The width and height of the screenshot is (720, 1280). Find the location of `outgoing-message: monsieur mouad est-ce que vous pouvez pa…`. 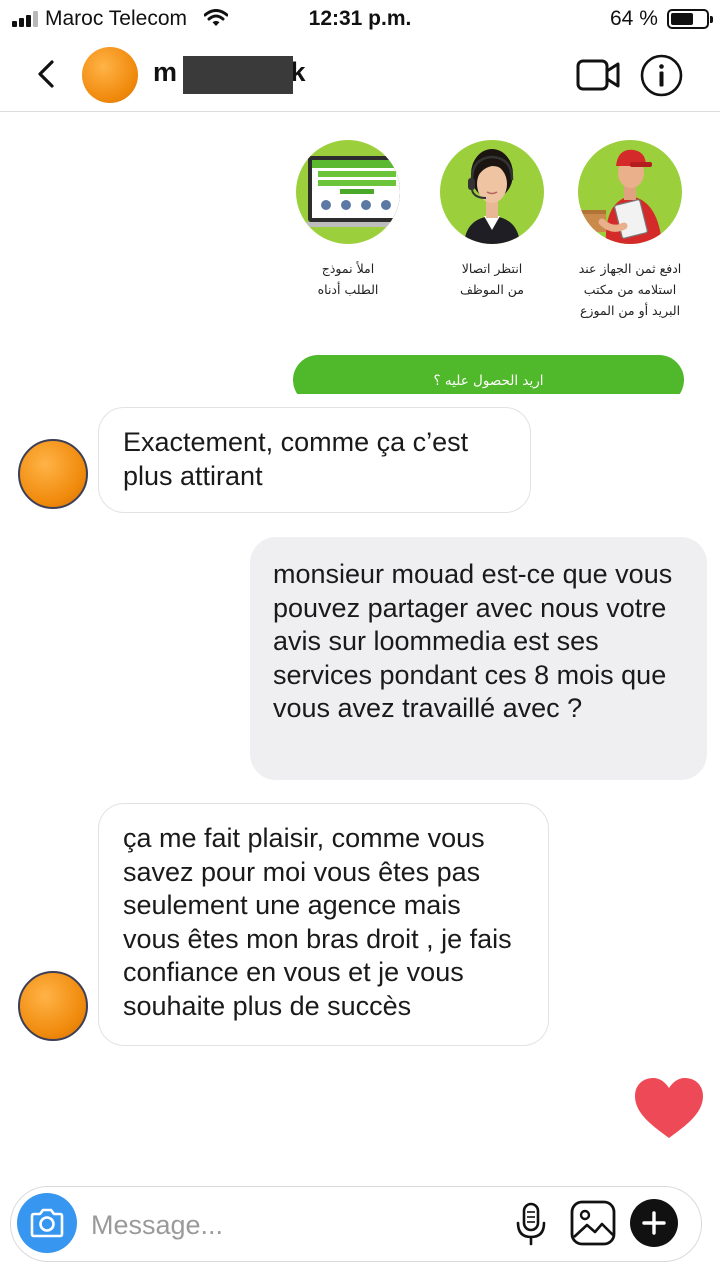

outgoing-message: monsieur mouad est-ce que vous pouvez pa… is located at coordinates (478, 658).